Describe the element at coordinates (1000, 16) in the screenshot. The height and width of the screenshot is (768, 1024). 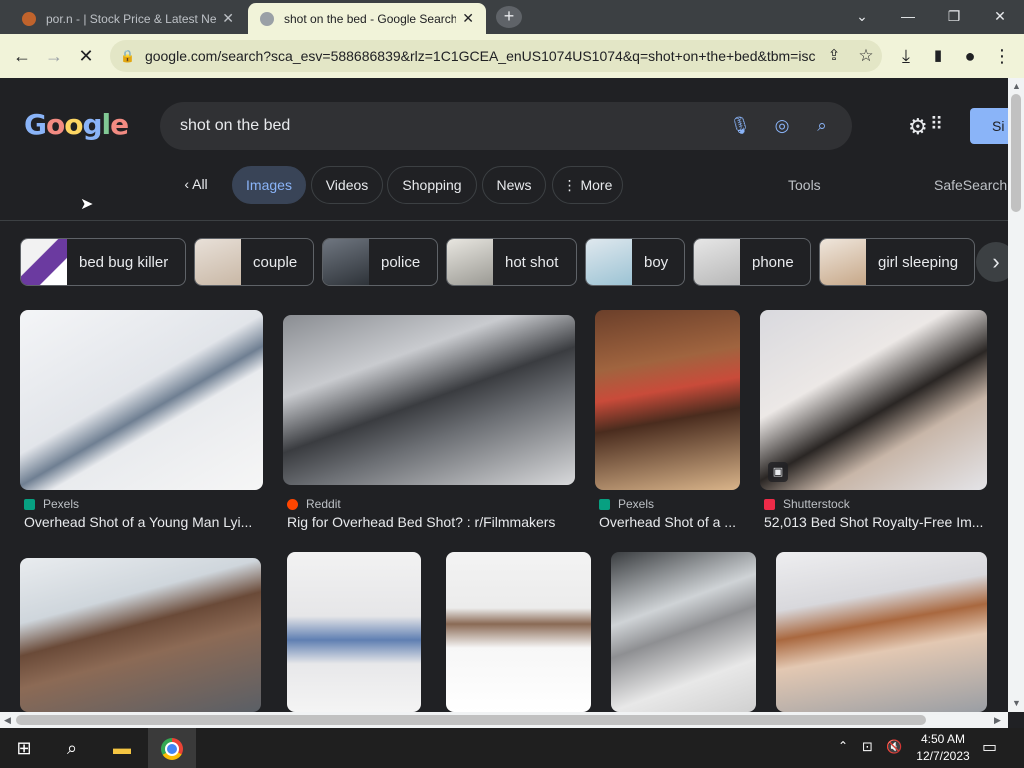
I see `close-window-button: ✕` at that location.